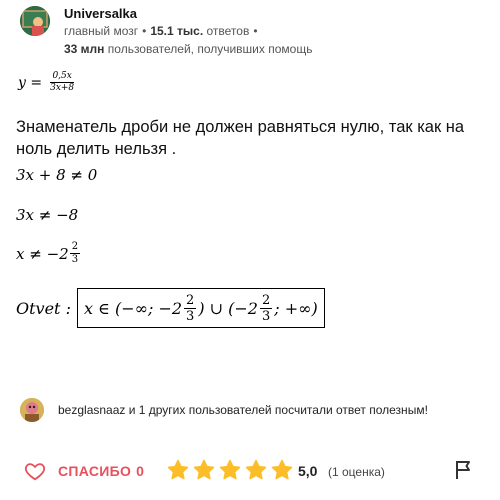  What do you see at coordinates (133, 308) in the screenshot?
I see `interval-prefix: x ∈ (−∞; −2` at bounding box center [133, 308].